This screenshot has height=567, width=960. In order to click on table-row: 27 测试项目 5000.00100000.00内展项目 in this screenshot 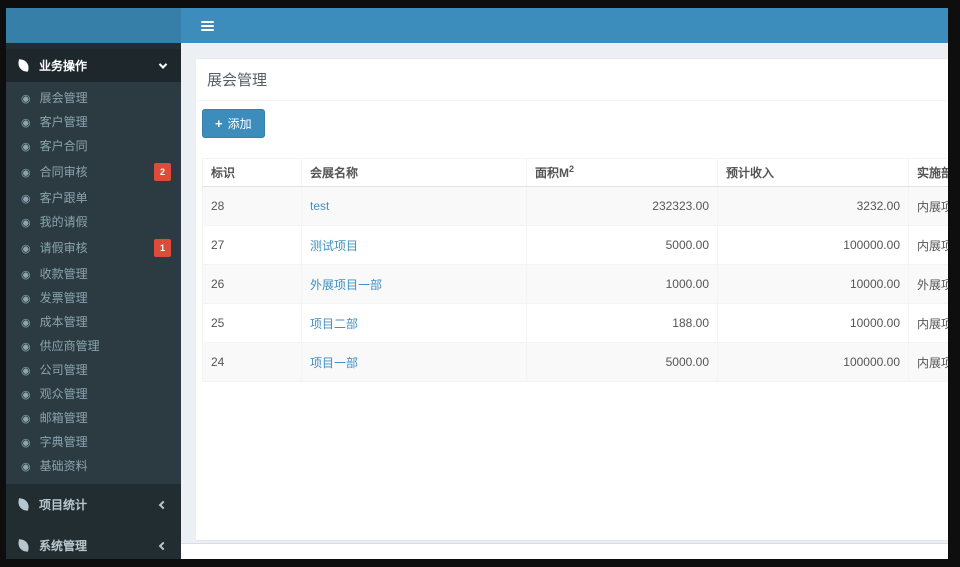, I will do `click(575, 245)`.